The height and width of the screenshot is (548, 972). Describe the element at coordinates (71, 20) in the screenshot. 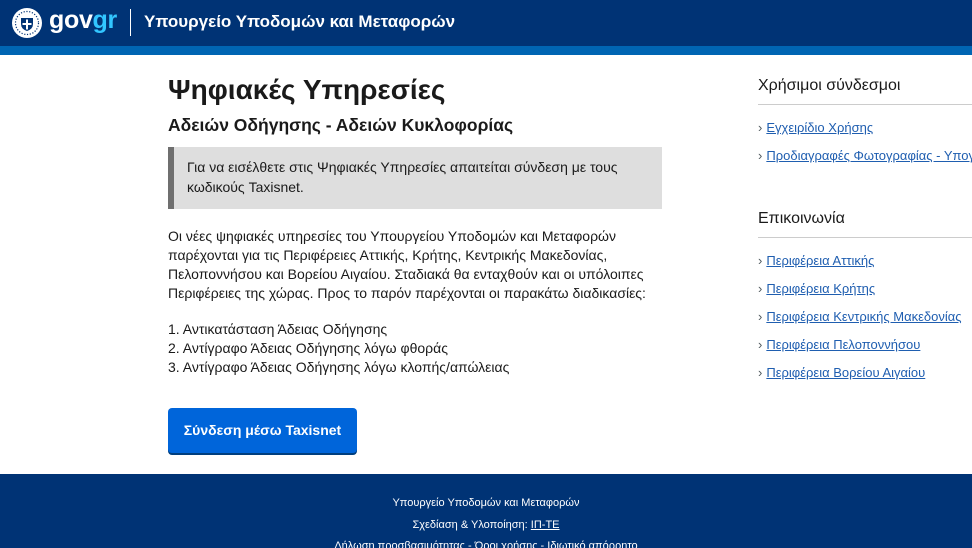

I see `logo-gov: gov` at that location.